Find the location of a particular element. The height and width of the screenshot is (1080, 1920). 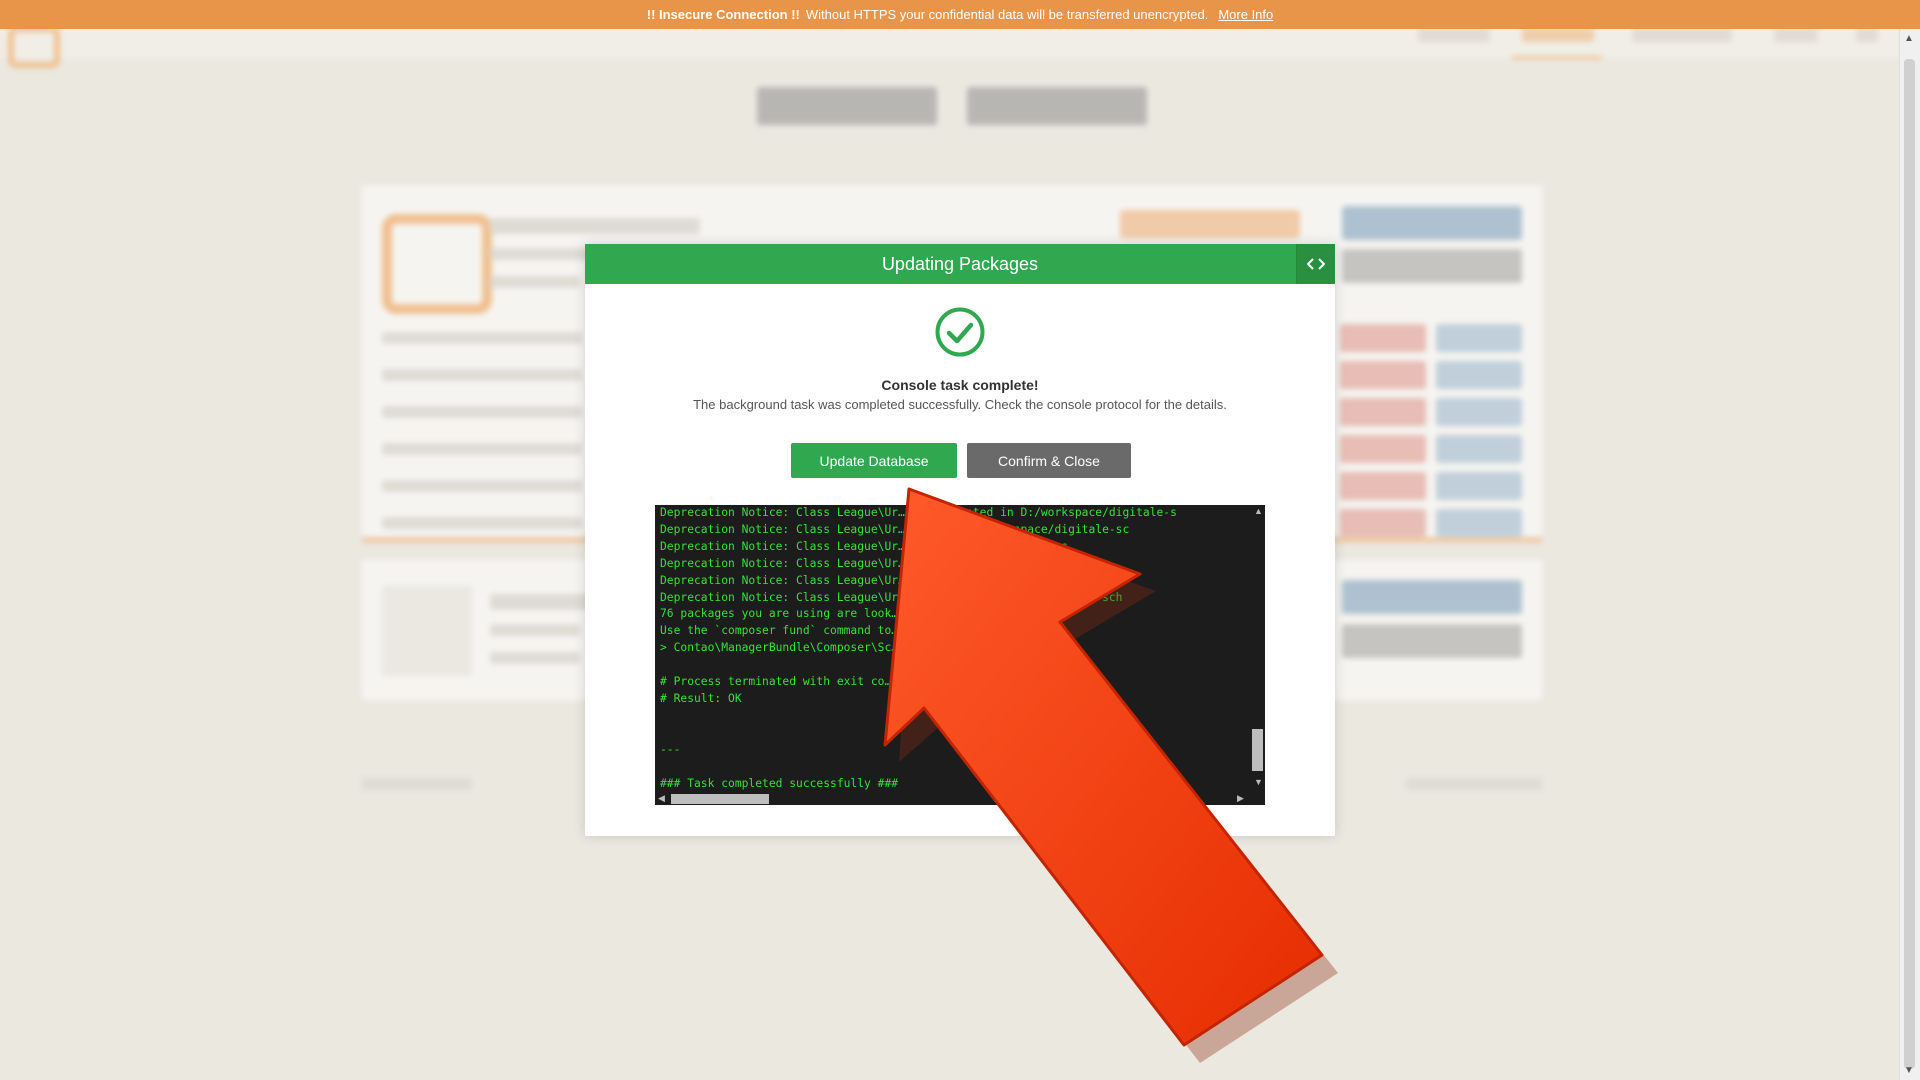

dialog-header: Updating Packages is located at coordinates (960, 264).